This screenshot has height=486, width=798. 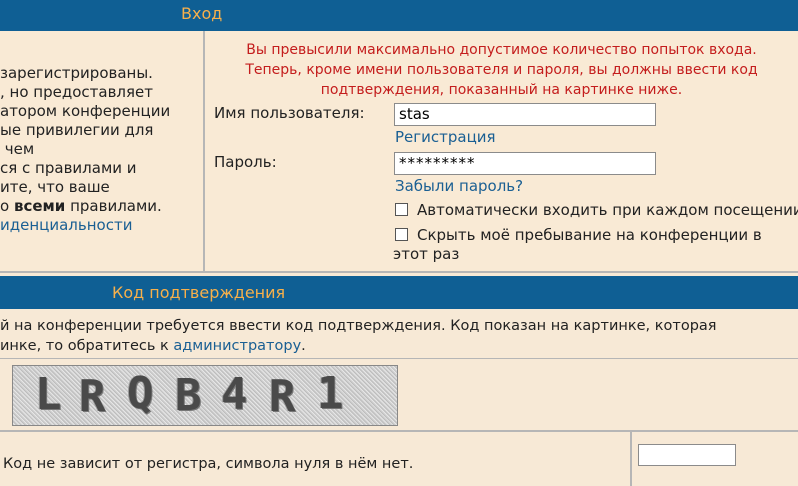 I want to click on left-line-4: ые привилегии для, so click(x=77, y=130).